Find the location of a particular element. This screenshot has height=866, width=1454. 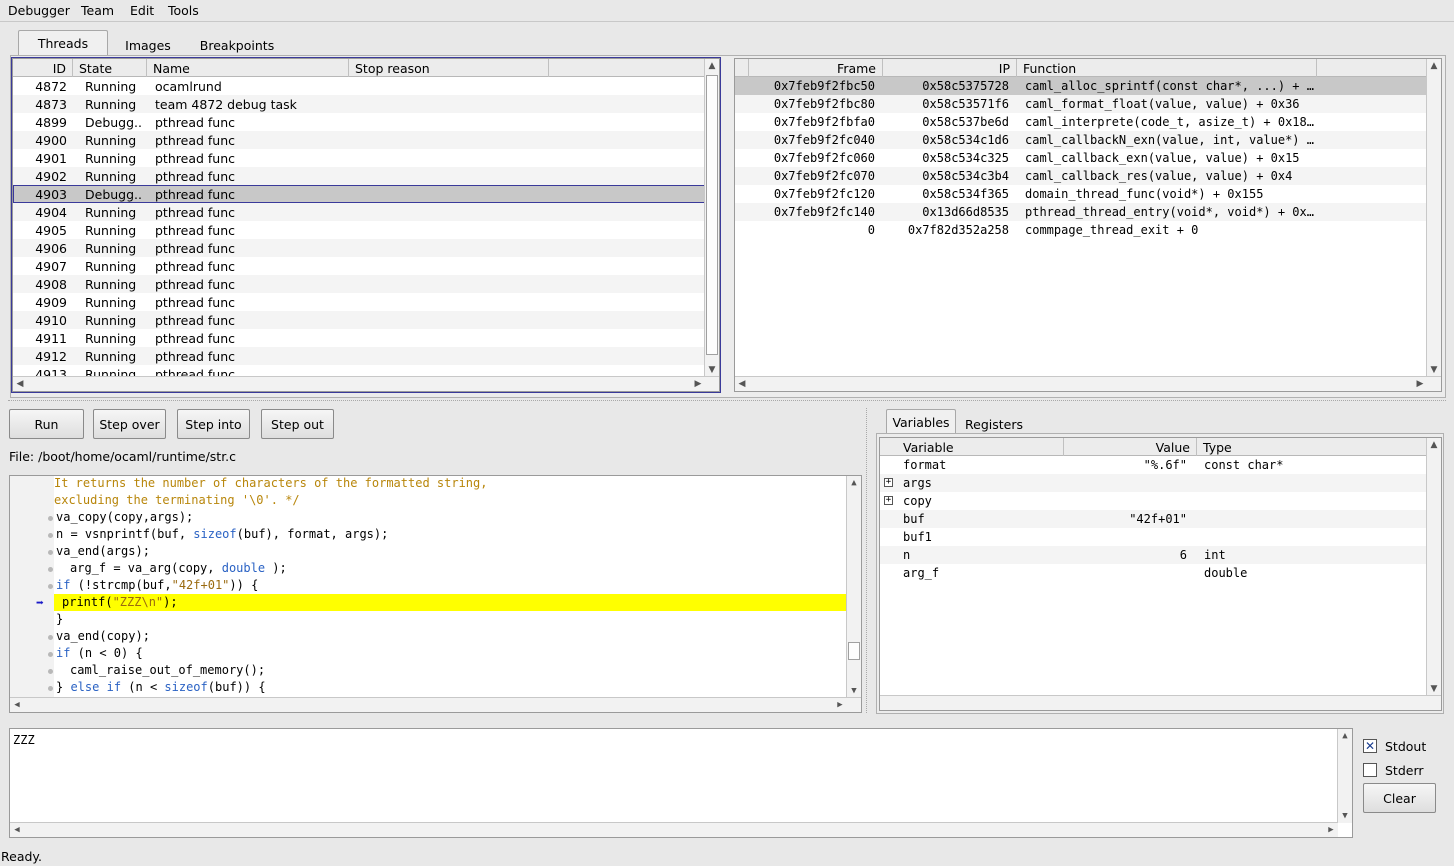

thread-row: 4902 Running pthread func is located at coordinates (359, 176).